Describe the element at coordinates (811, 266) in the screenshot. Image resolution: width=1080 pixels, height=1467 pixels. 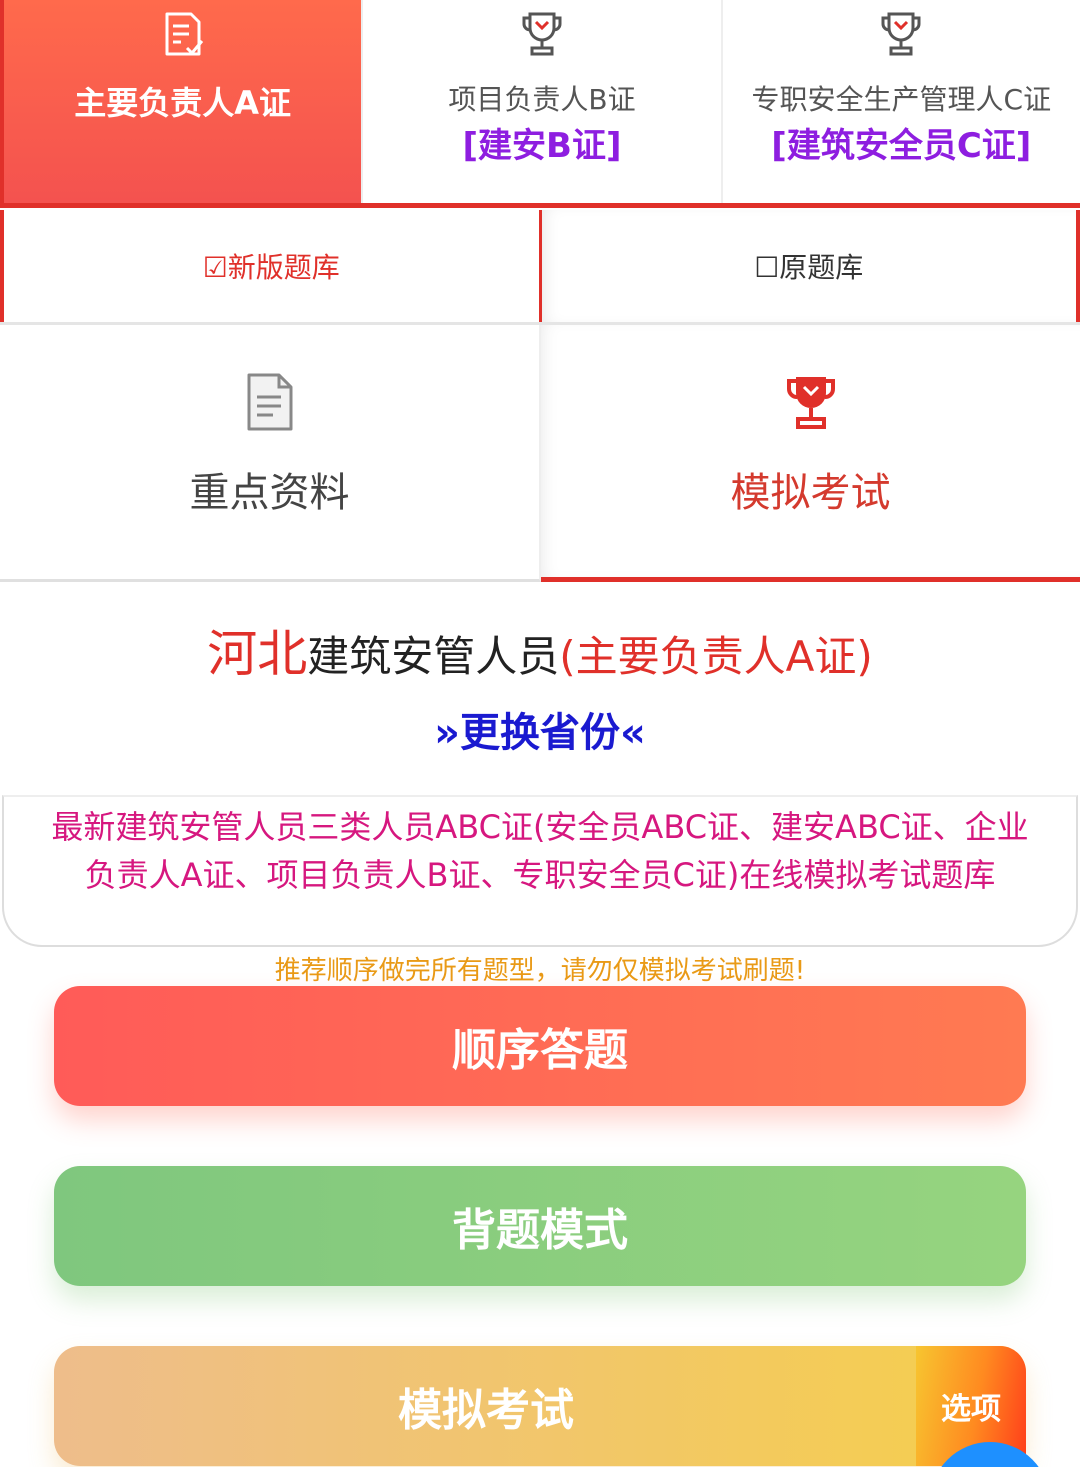
I see `old-bank-checkbox: ☐原题库` at that location.